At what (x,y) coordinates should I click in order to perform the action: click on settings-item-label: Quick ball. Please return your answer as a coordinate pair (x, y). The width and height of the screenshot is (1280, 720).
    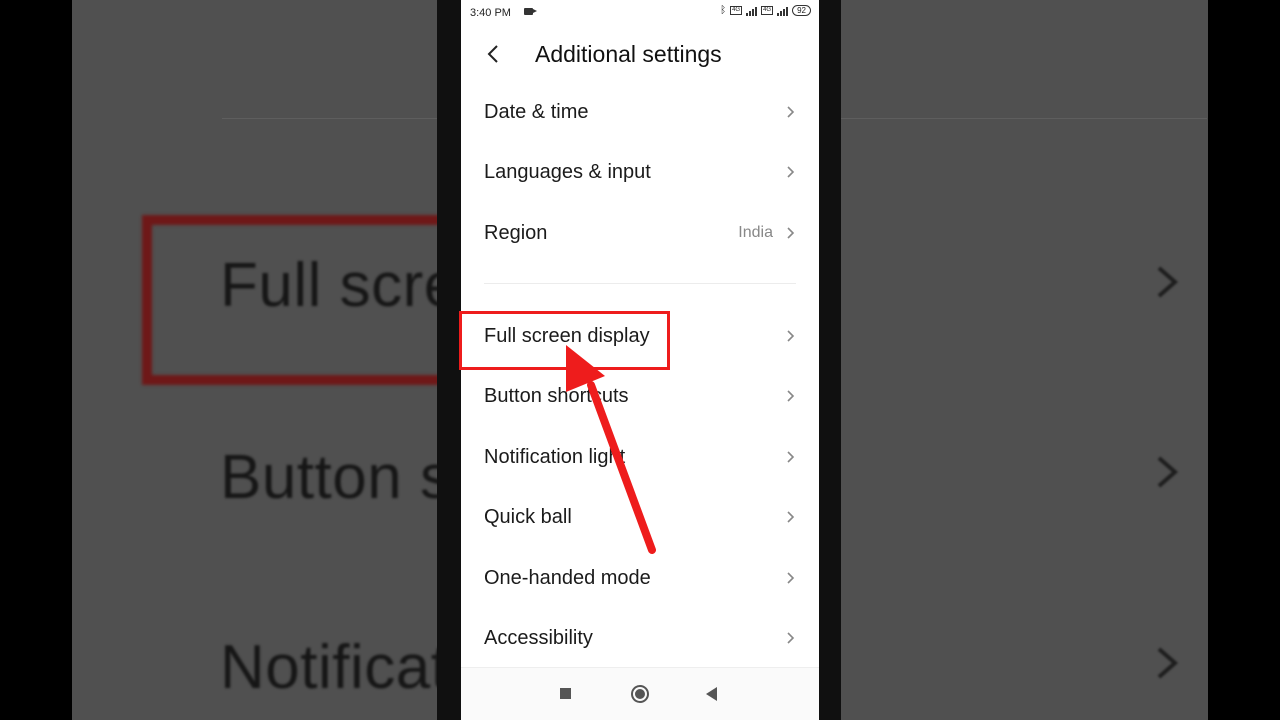
    Looking at the image, I should click on (528, 516).